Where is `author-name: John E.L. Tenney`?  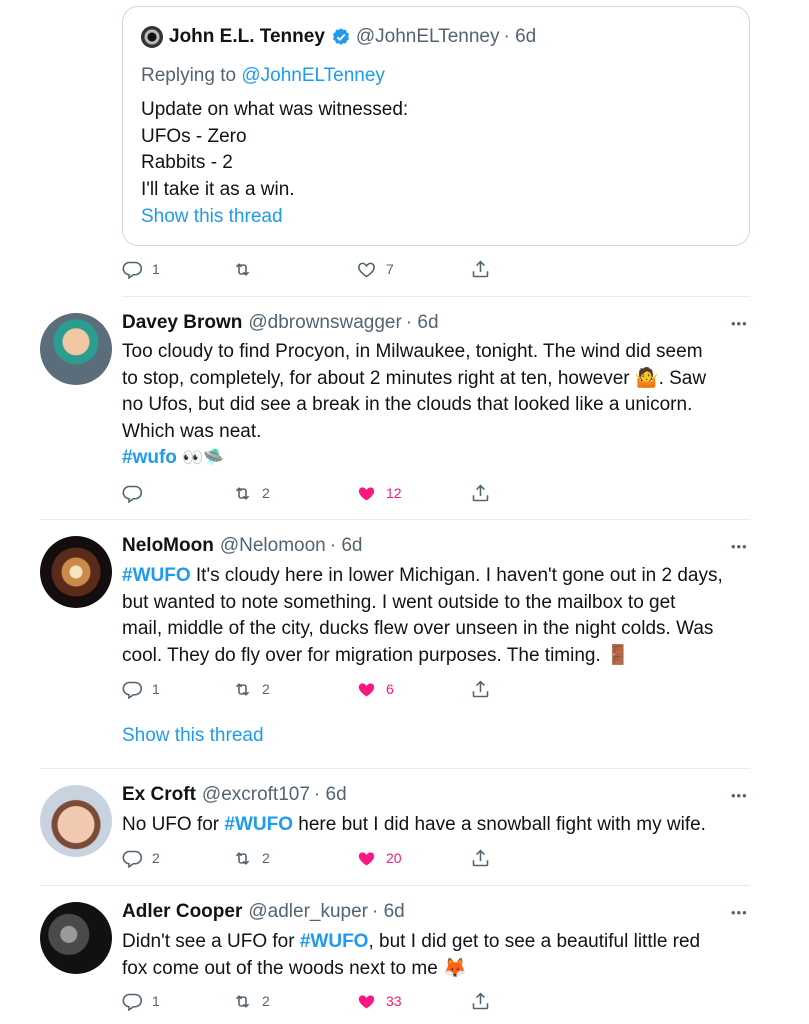
author-name: John E.L. Tenney is located at coordinates (247, 37).